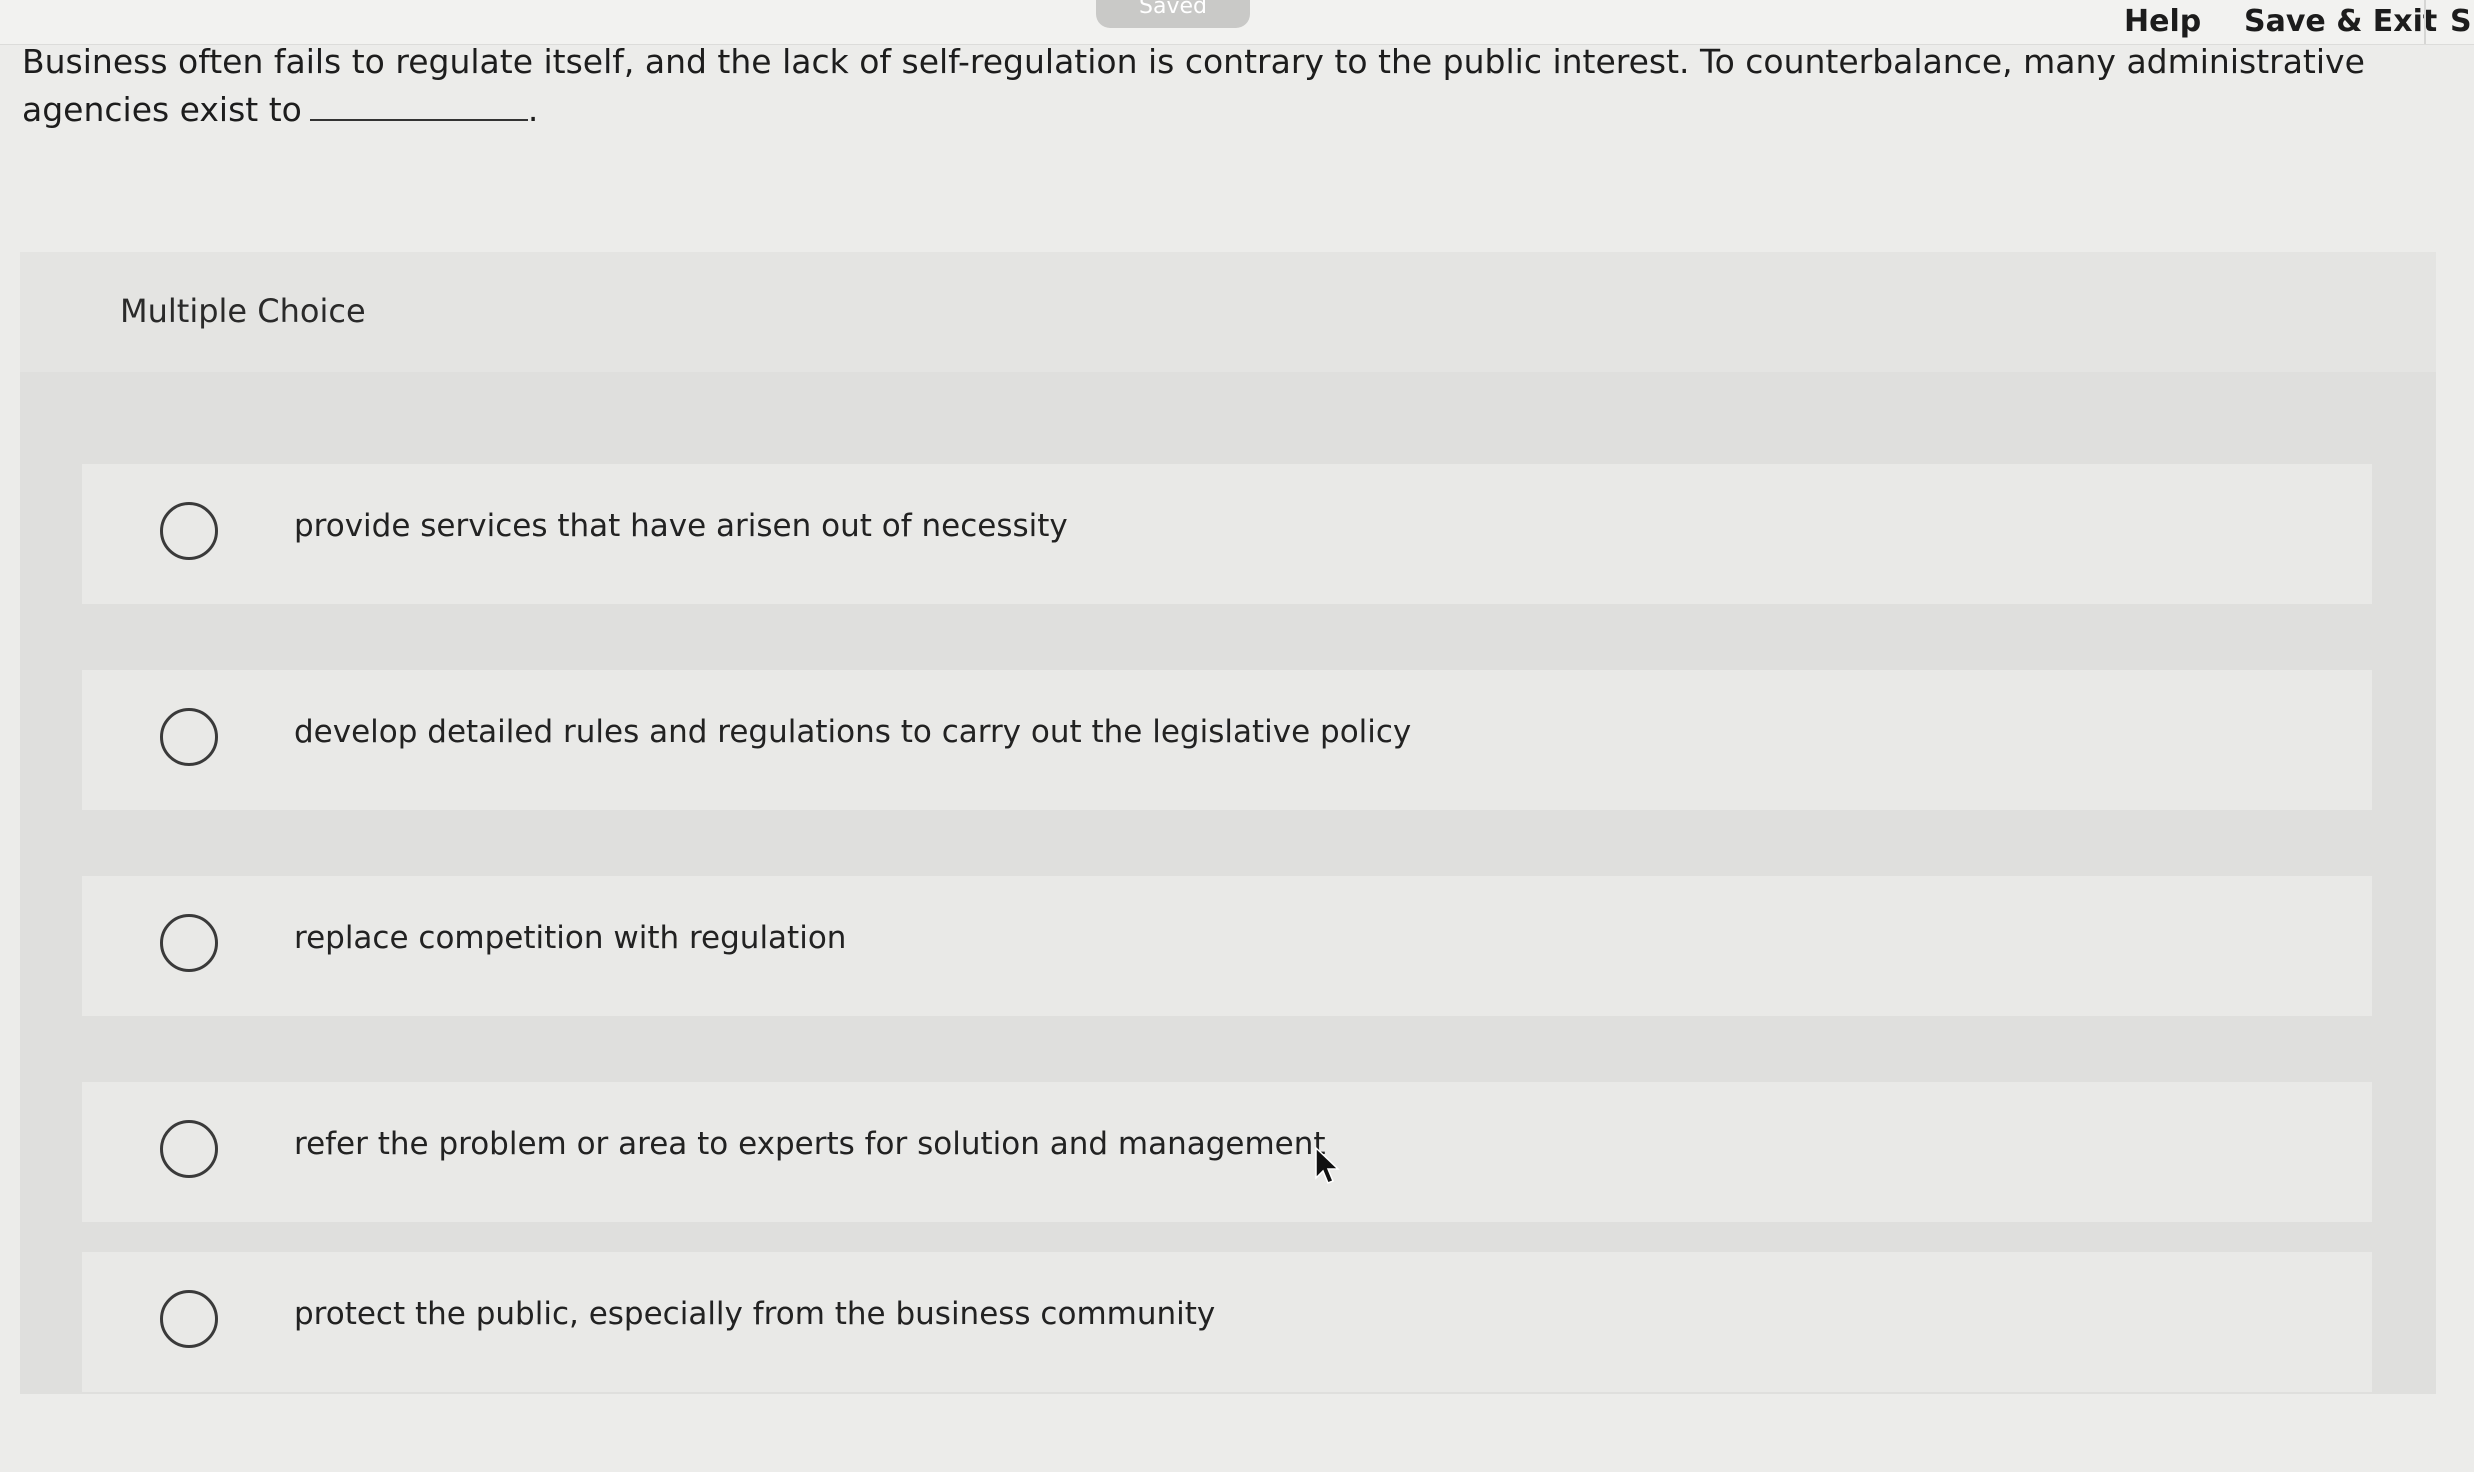 The height and width of the screenshot is (1472, 2474). I want to click on multiple-choice-heading: Multiple Choice, so click(243, 311).